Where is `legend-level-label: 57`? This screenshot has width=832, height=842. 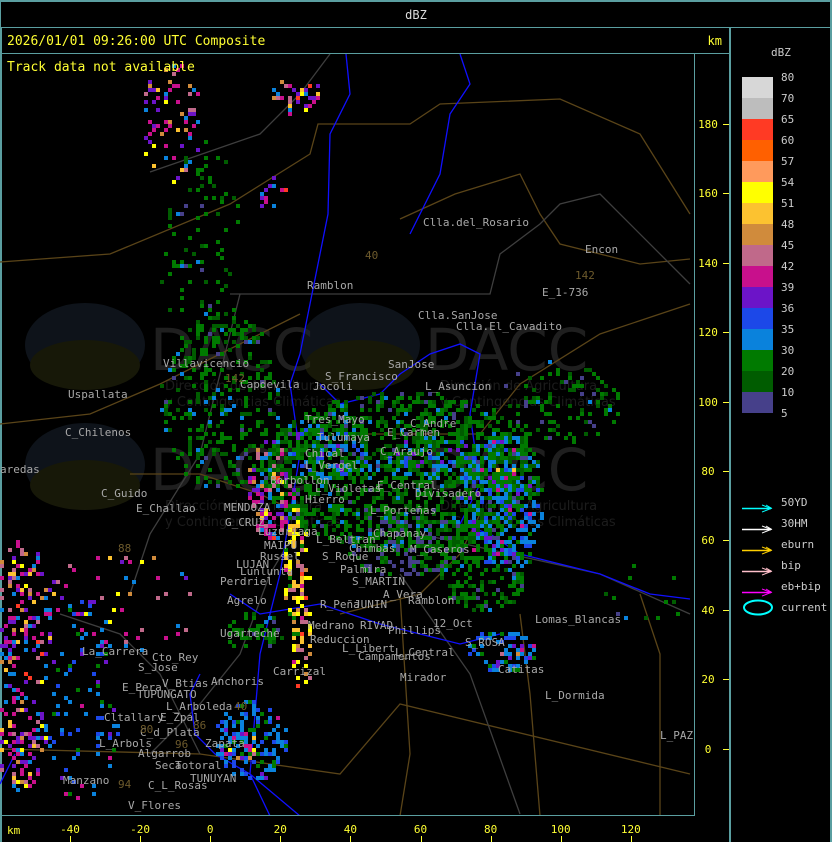 legend-level-label: 57 is located at coordinates (788, 161).